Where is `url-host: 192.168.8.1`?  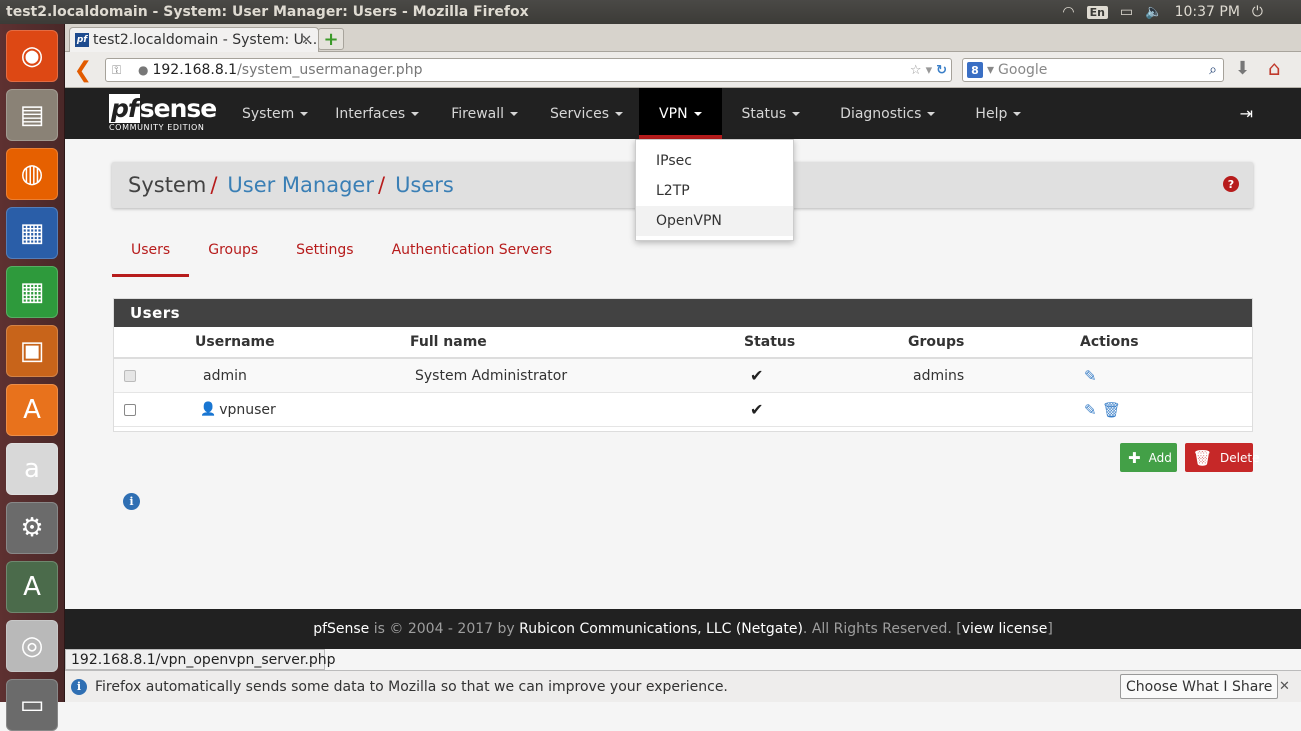 url-host: 192.168.8.1 is located at coordinates (195, 70).